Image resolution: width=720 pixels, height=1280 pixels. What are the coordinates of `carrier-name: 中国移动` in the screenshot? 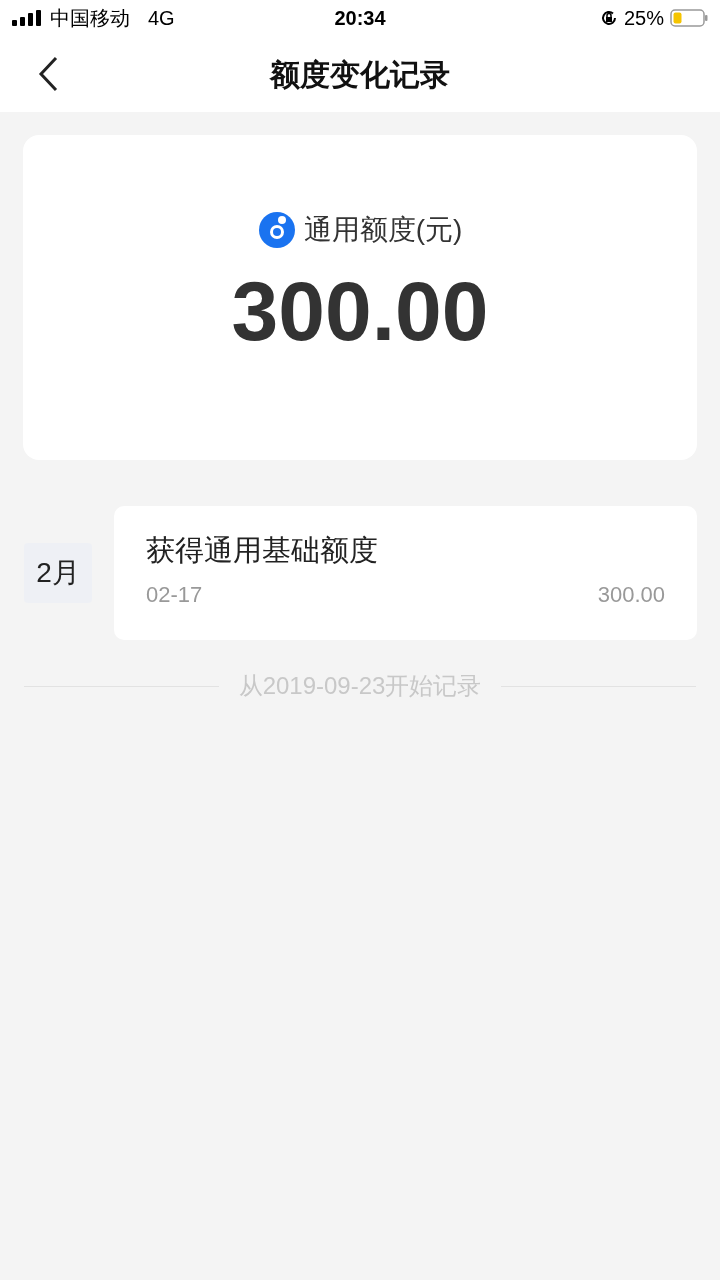 It's located at (90, 18).